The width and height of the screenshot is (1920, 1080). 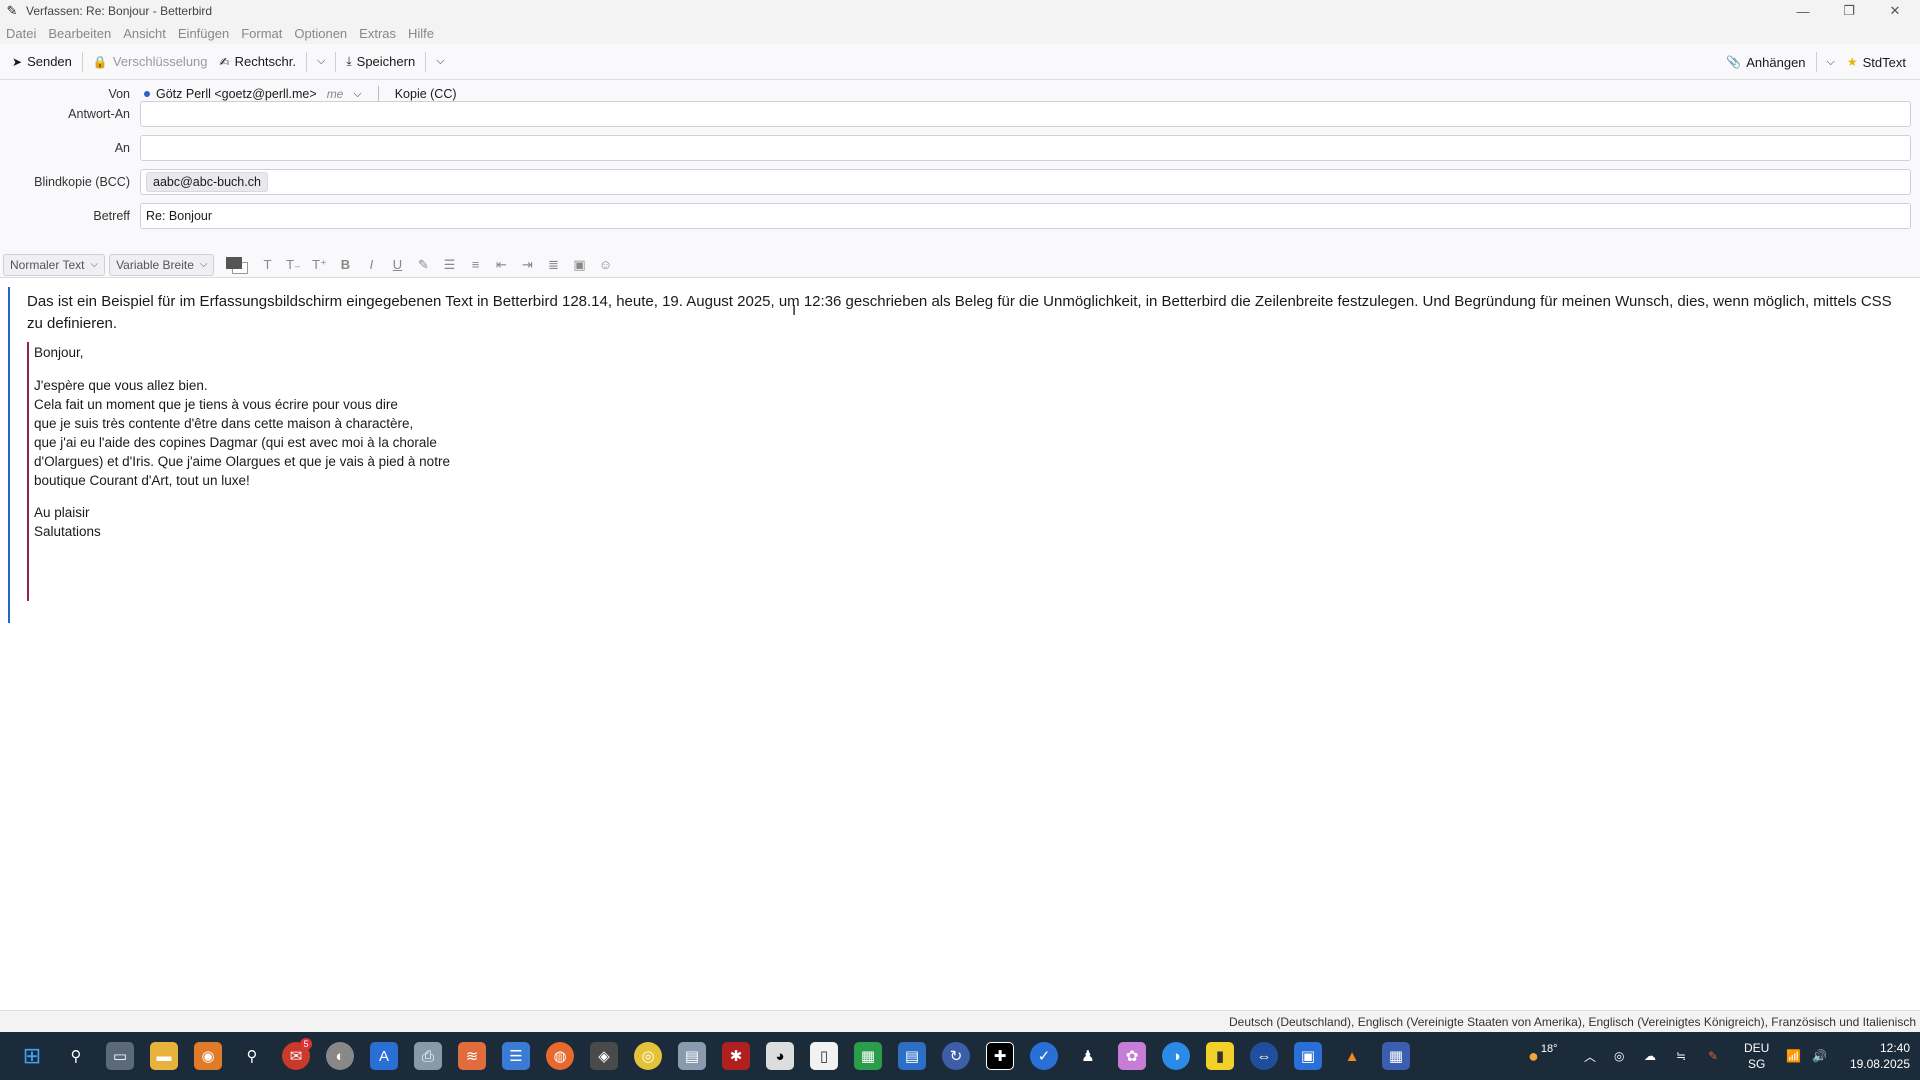 What do you see at coordinates (423, 265) in the screenshot?
I see `clear-formatting-icon: ✎` at bounding box center [423, 265].